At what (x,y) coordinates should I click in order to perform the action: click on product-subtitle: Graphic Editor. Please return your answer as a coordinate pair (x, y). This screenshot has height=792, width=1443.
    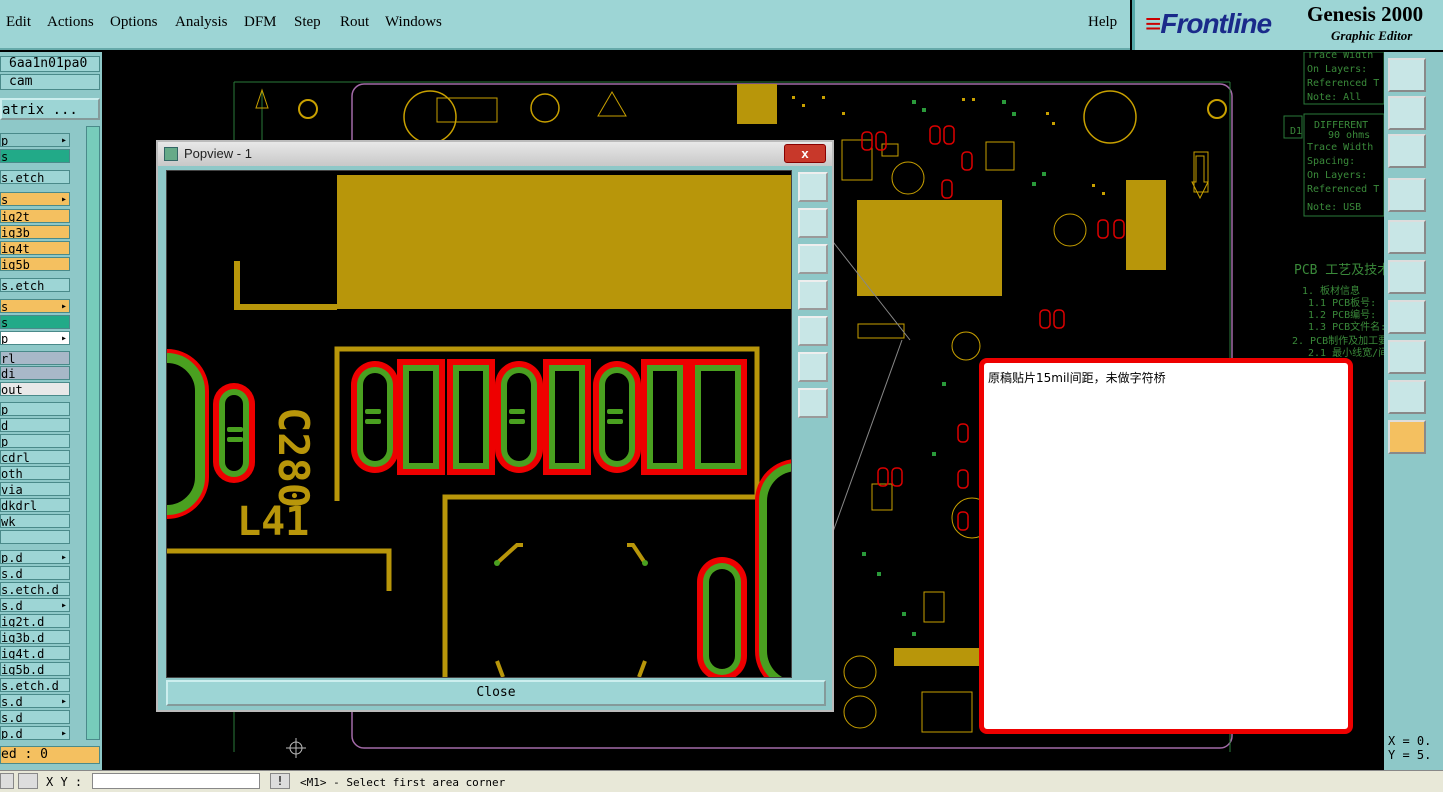
    Looking at the image, I should click on (1372, 35).